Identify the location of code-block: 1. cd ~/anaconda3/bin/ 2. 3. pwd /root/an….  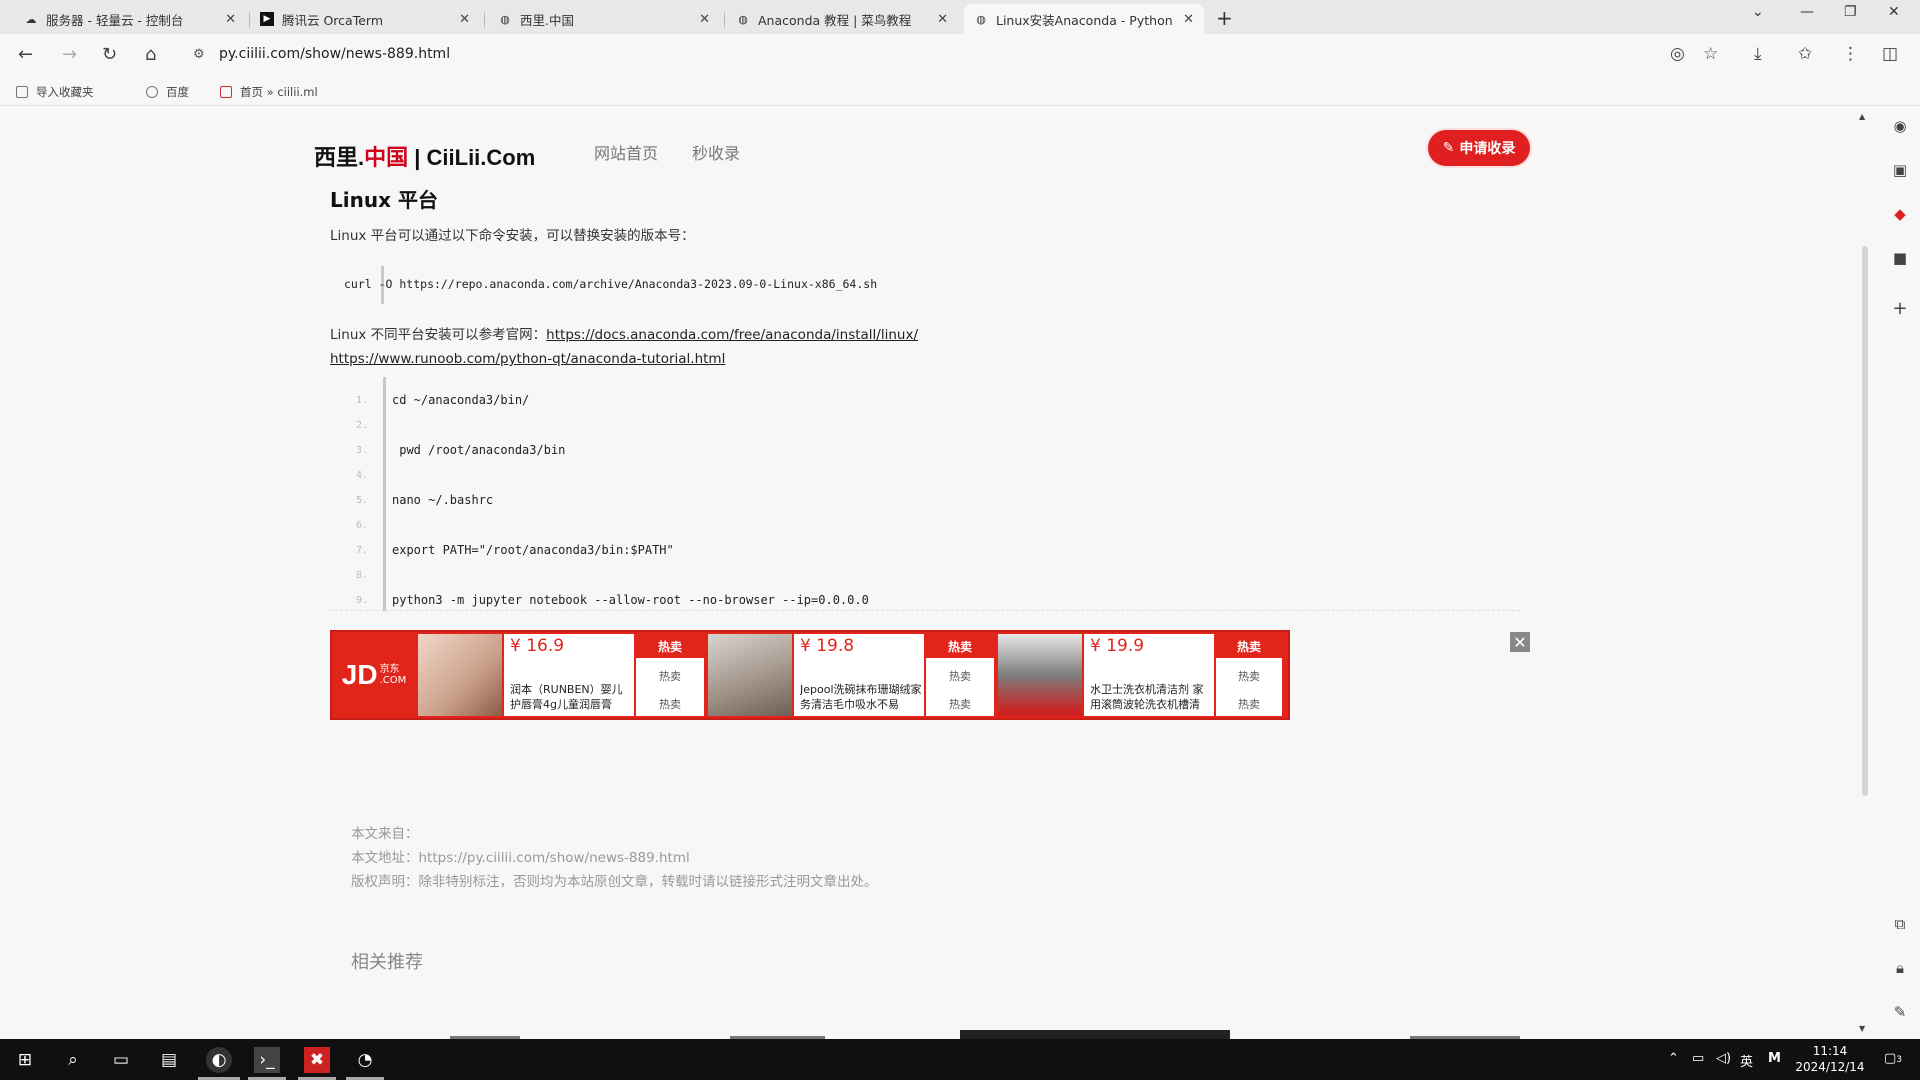
(925, 494).